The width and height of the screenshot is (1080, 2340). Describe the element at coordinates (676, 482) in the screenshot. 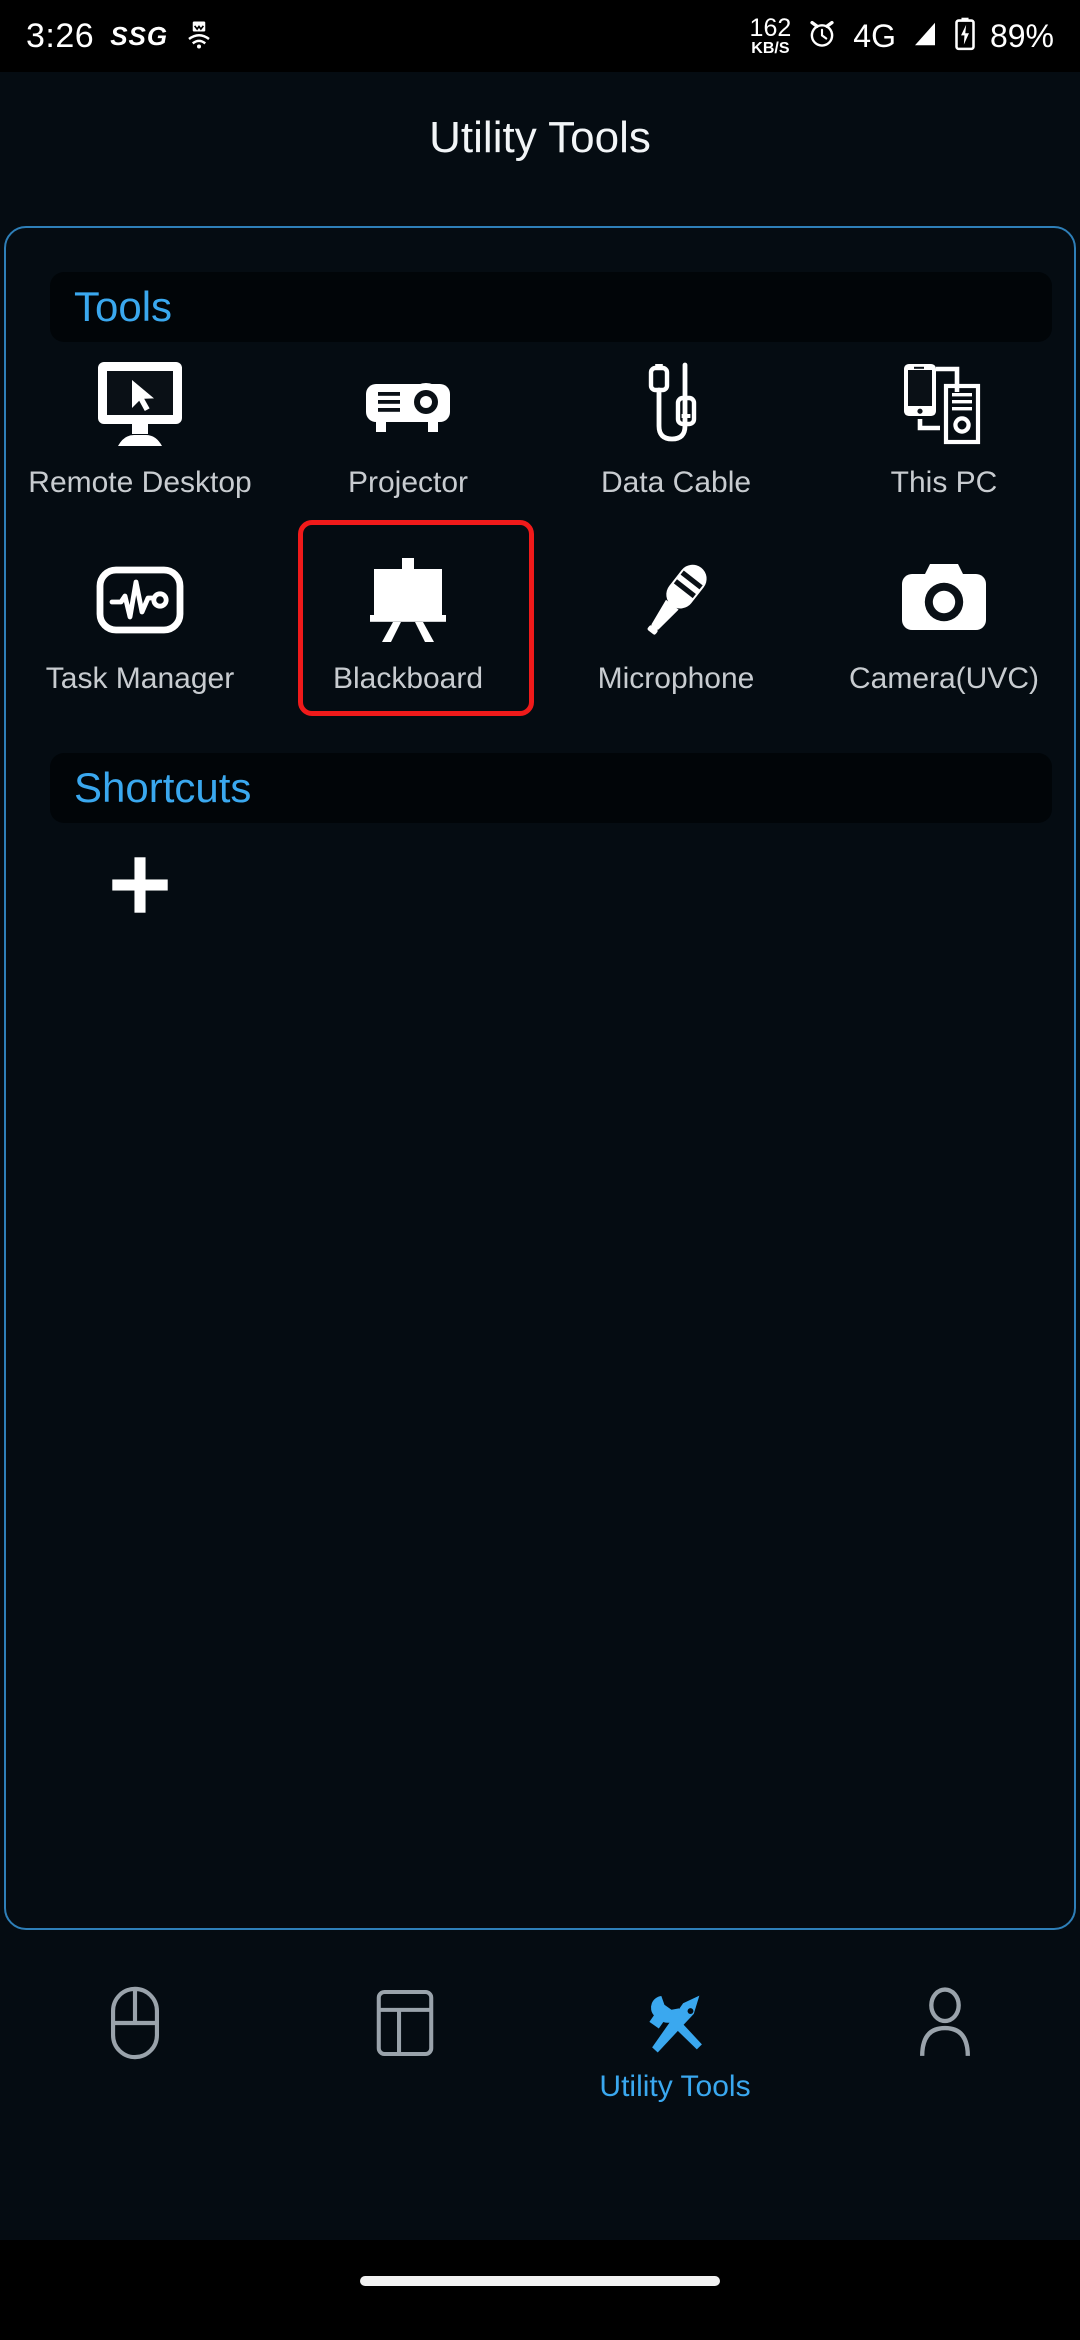

I see `tool-label: Data Cable` at that location.